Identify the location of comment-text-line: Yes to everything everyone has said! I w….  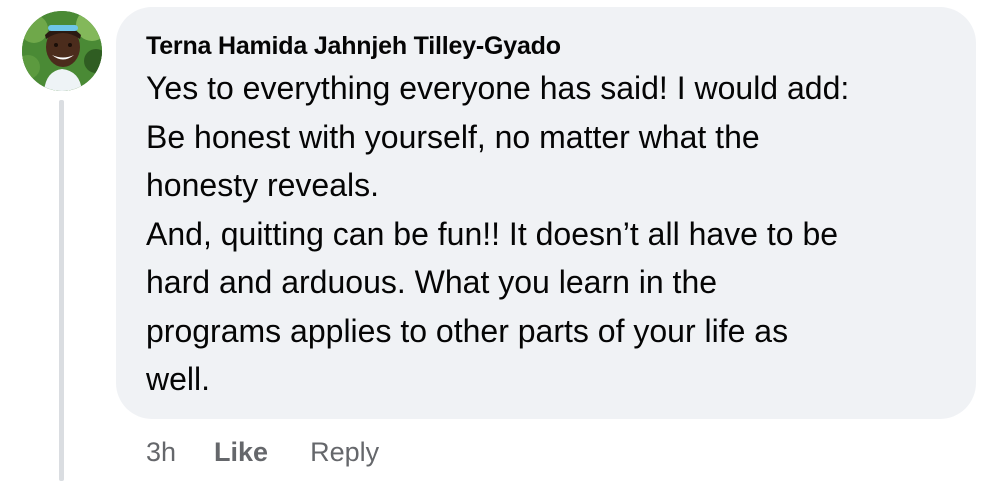
(498, 88).